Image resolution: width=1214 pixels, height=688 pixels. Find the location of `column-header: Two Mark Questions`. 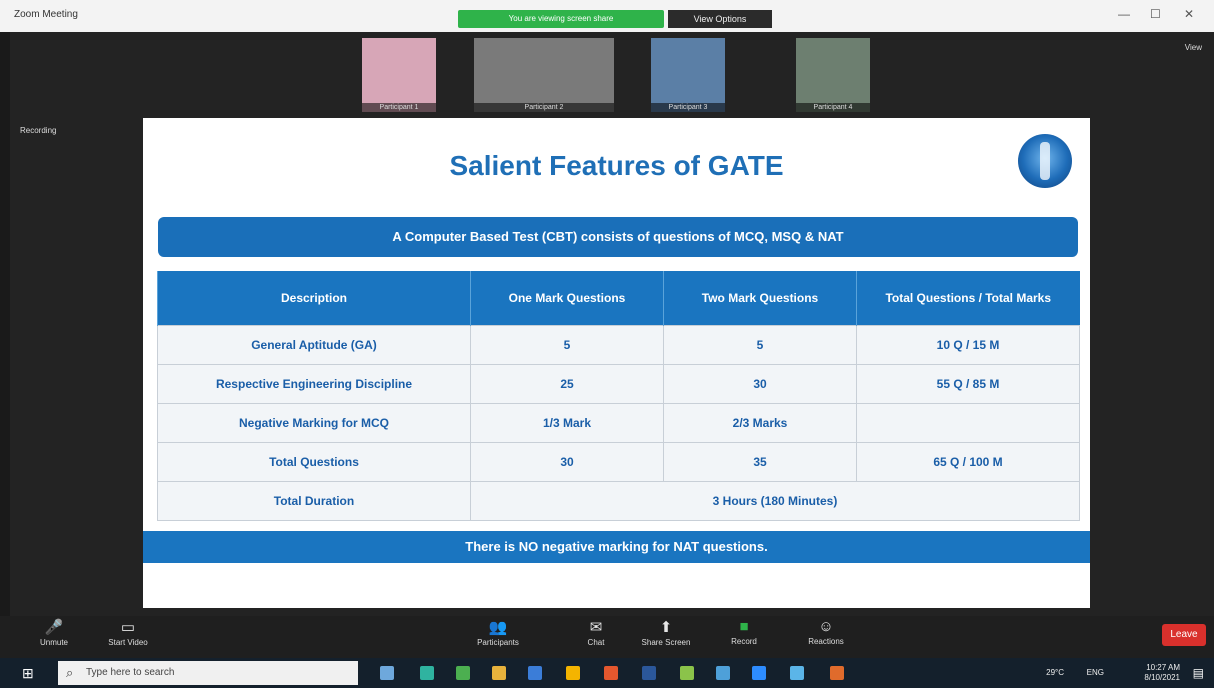

column-header: Two Mark Questions is located at coordinates (760, 298).